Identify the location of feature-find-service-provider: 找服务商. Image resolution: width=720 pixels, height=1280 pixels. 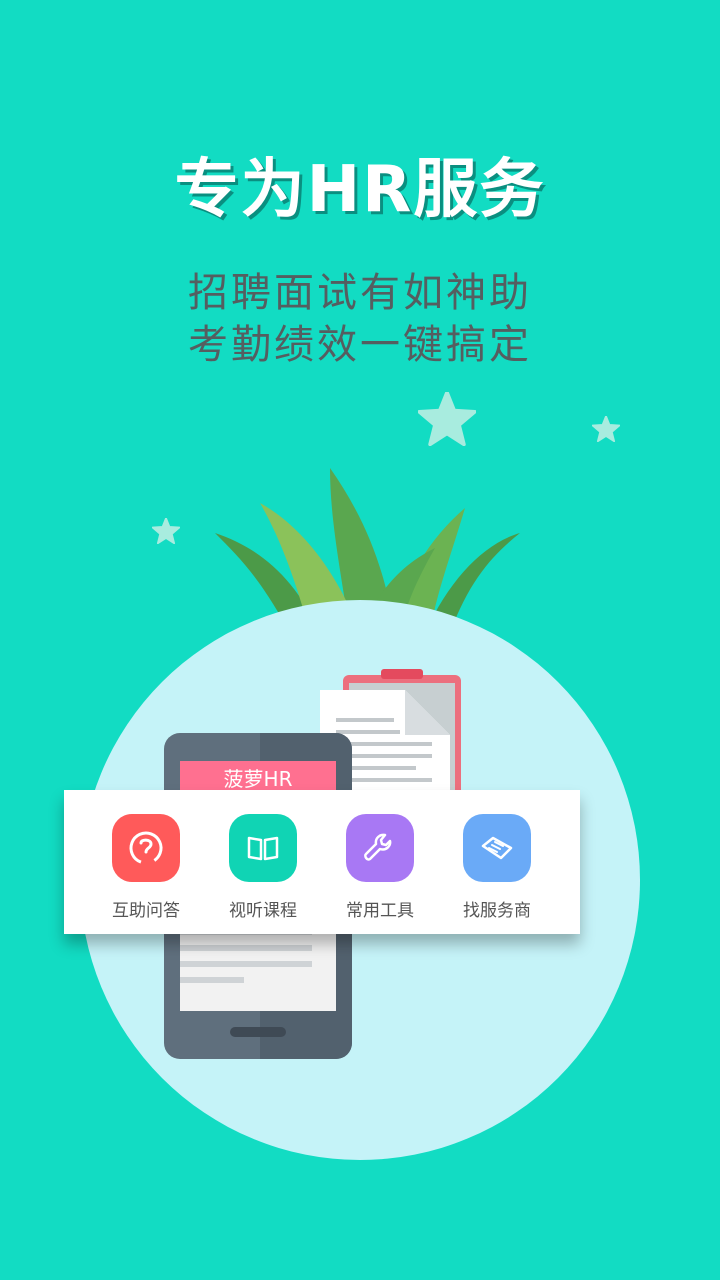
(497, 867).